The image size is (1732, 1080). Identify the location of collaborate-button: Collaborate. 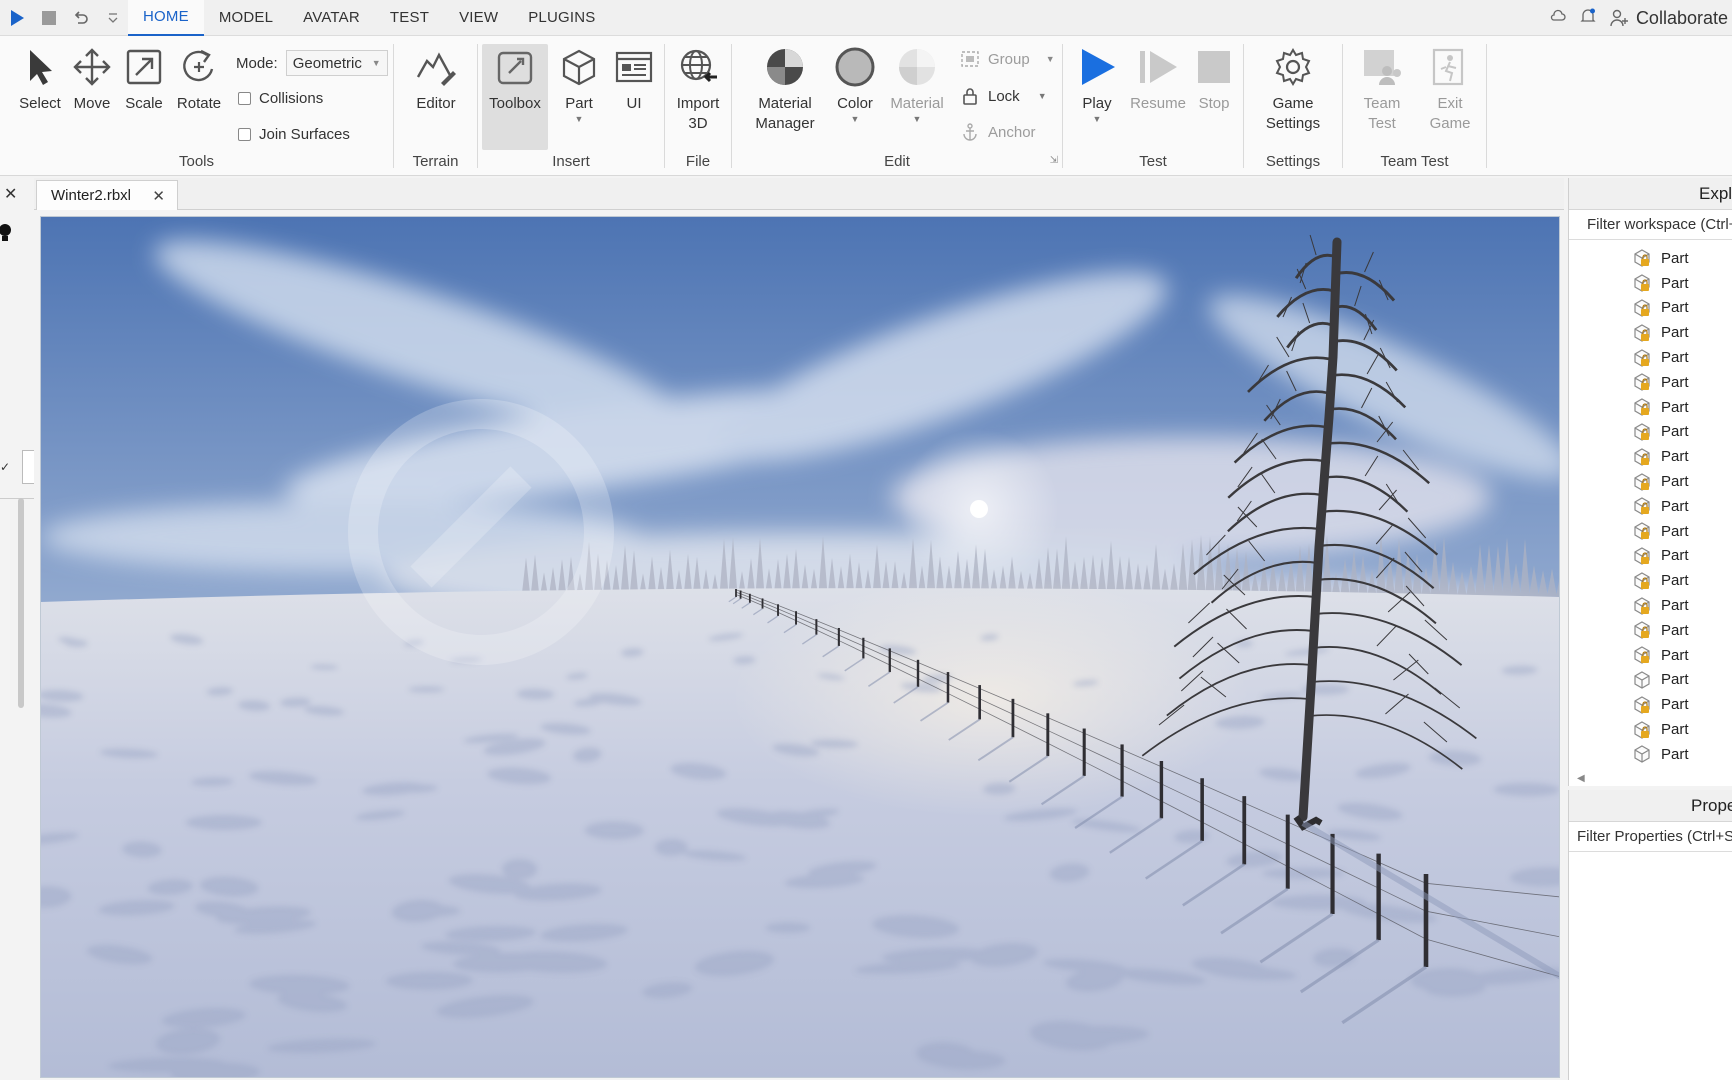
(1669, 18).